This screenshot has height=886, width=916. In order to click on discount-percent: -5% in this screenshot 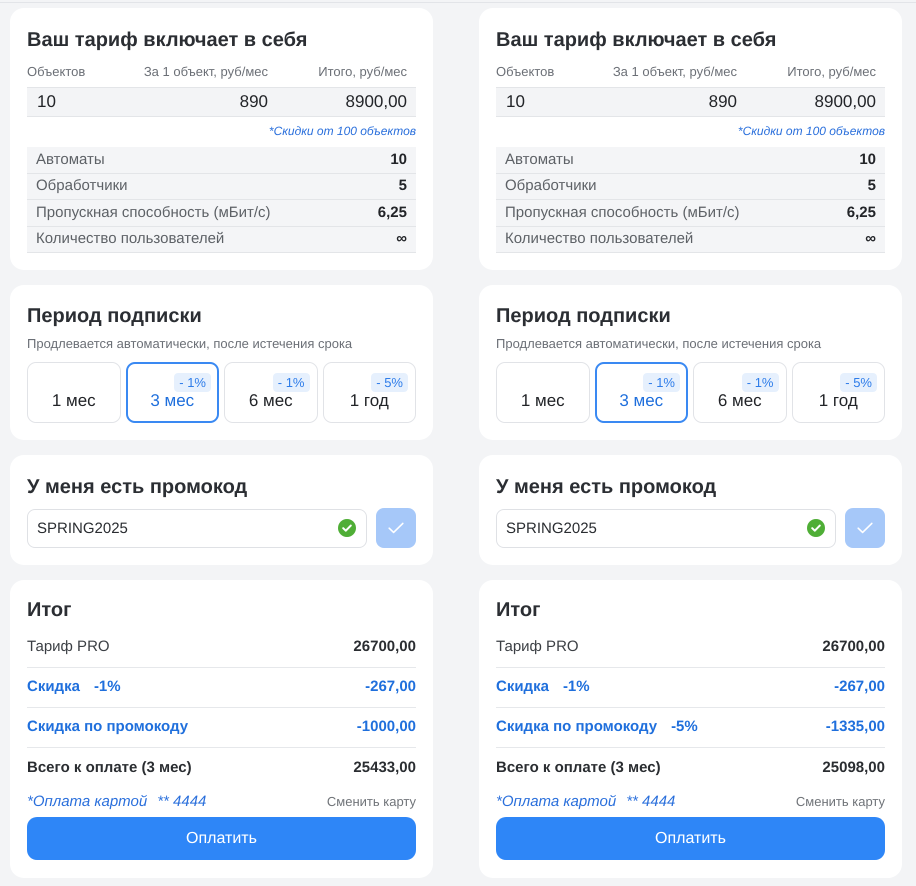, I will do `click(684, 727)`.